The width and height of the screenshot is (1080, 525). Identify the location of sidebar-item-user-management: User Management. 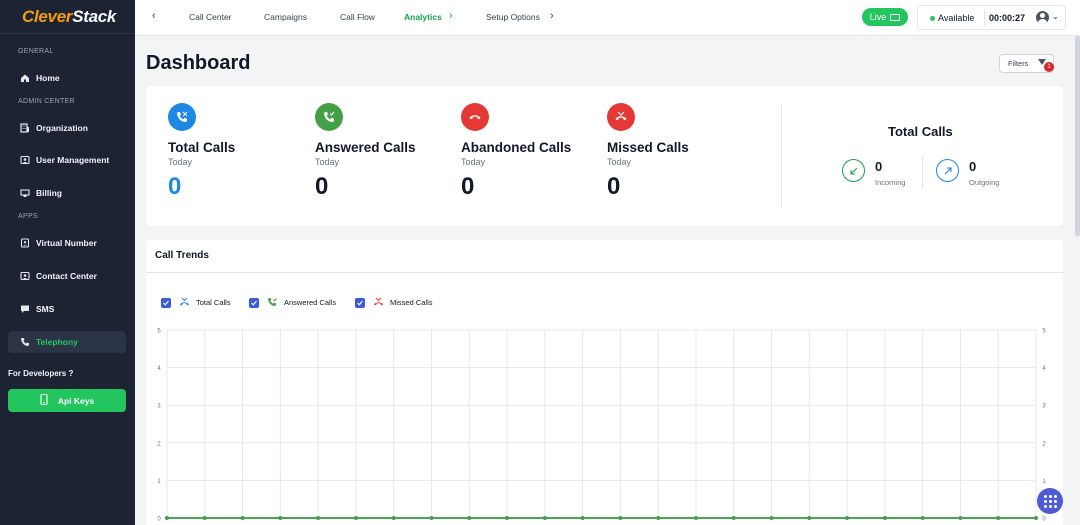
(67, 160).